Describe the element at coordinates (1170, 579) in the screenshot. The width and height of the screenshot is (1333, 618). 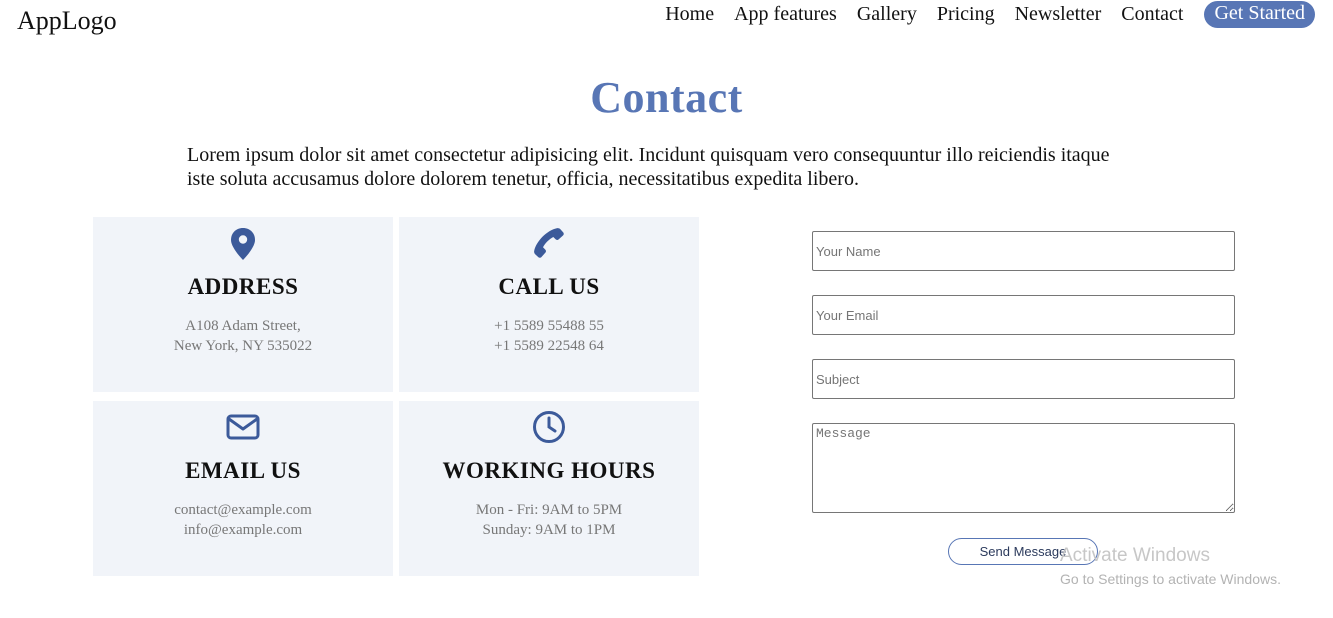
I see `activate-windows-subtitle: Go to Settings to activate Windows.` at that location.